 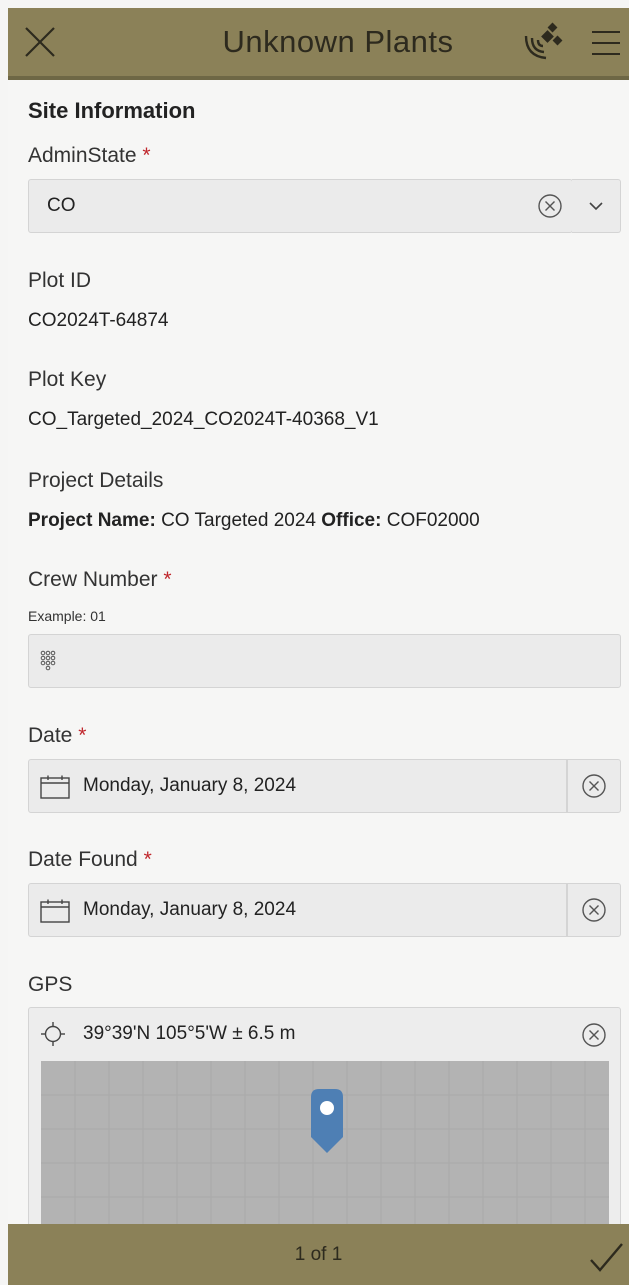 I want to click on project-name-label: Project Name:, so click(x=92, y=520).